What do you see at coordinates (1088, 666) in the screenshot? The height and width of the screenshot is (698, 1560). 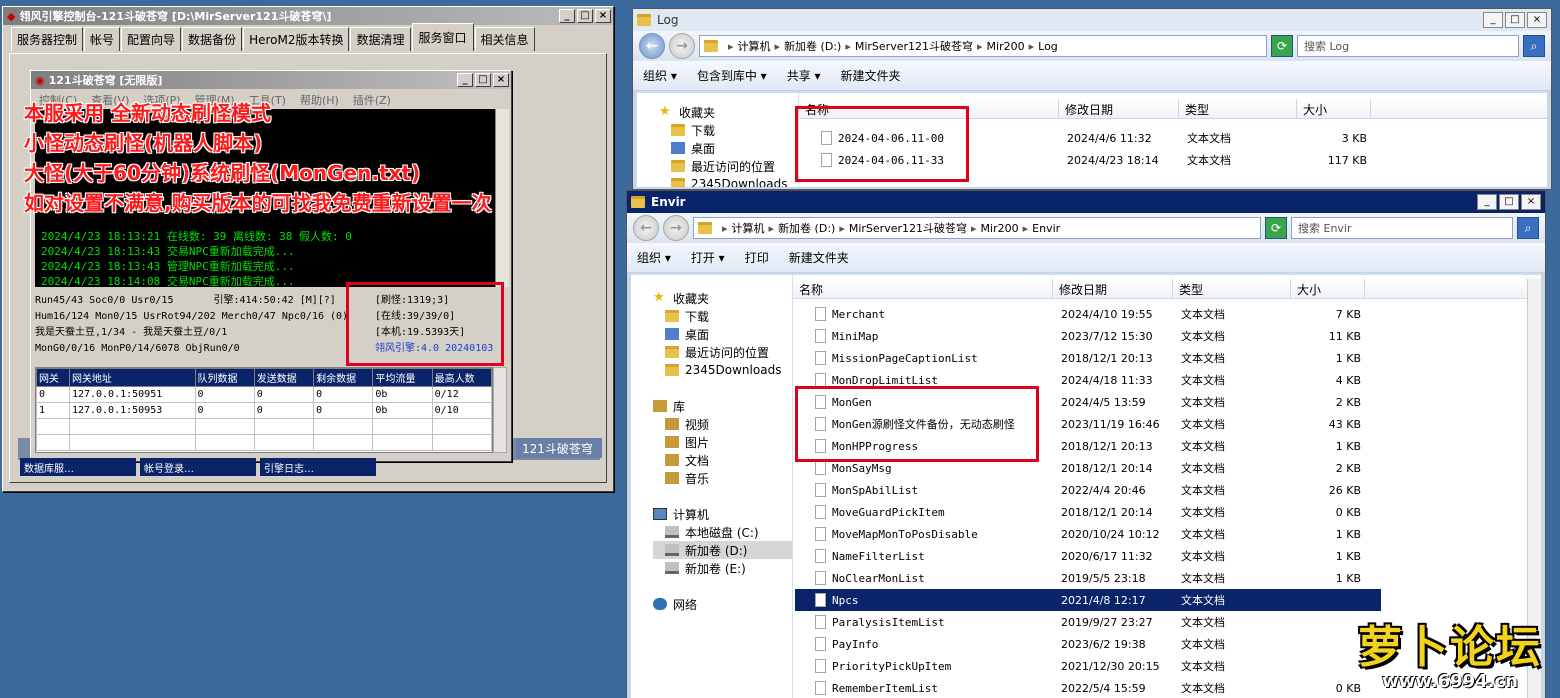 I see `file-row: PriorityPickUpItem 2021/12/30 20:15 文本文档` at bounding box center [1088, 666].